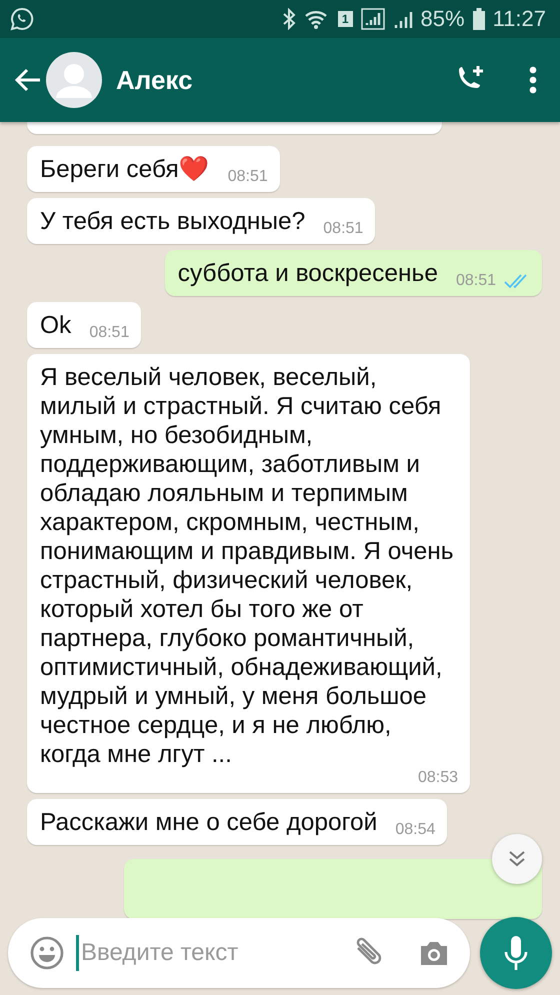 The width and height of the screenshot is (560, 995). What do you see at coordinates (415, 830) in the screenshot?
I see `message-time: 08:54` at bounding box center [415, 830].